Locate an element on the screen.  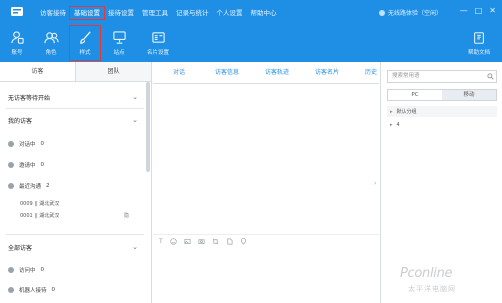
tab-conversation: 对话 is located at coordinates (179, 73).